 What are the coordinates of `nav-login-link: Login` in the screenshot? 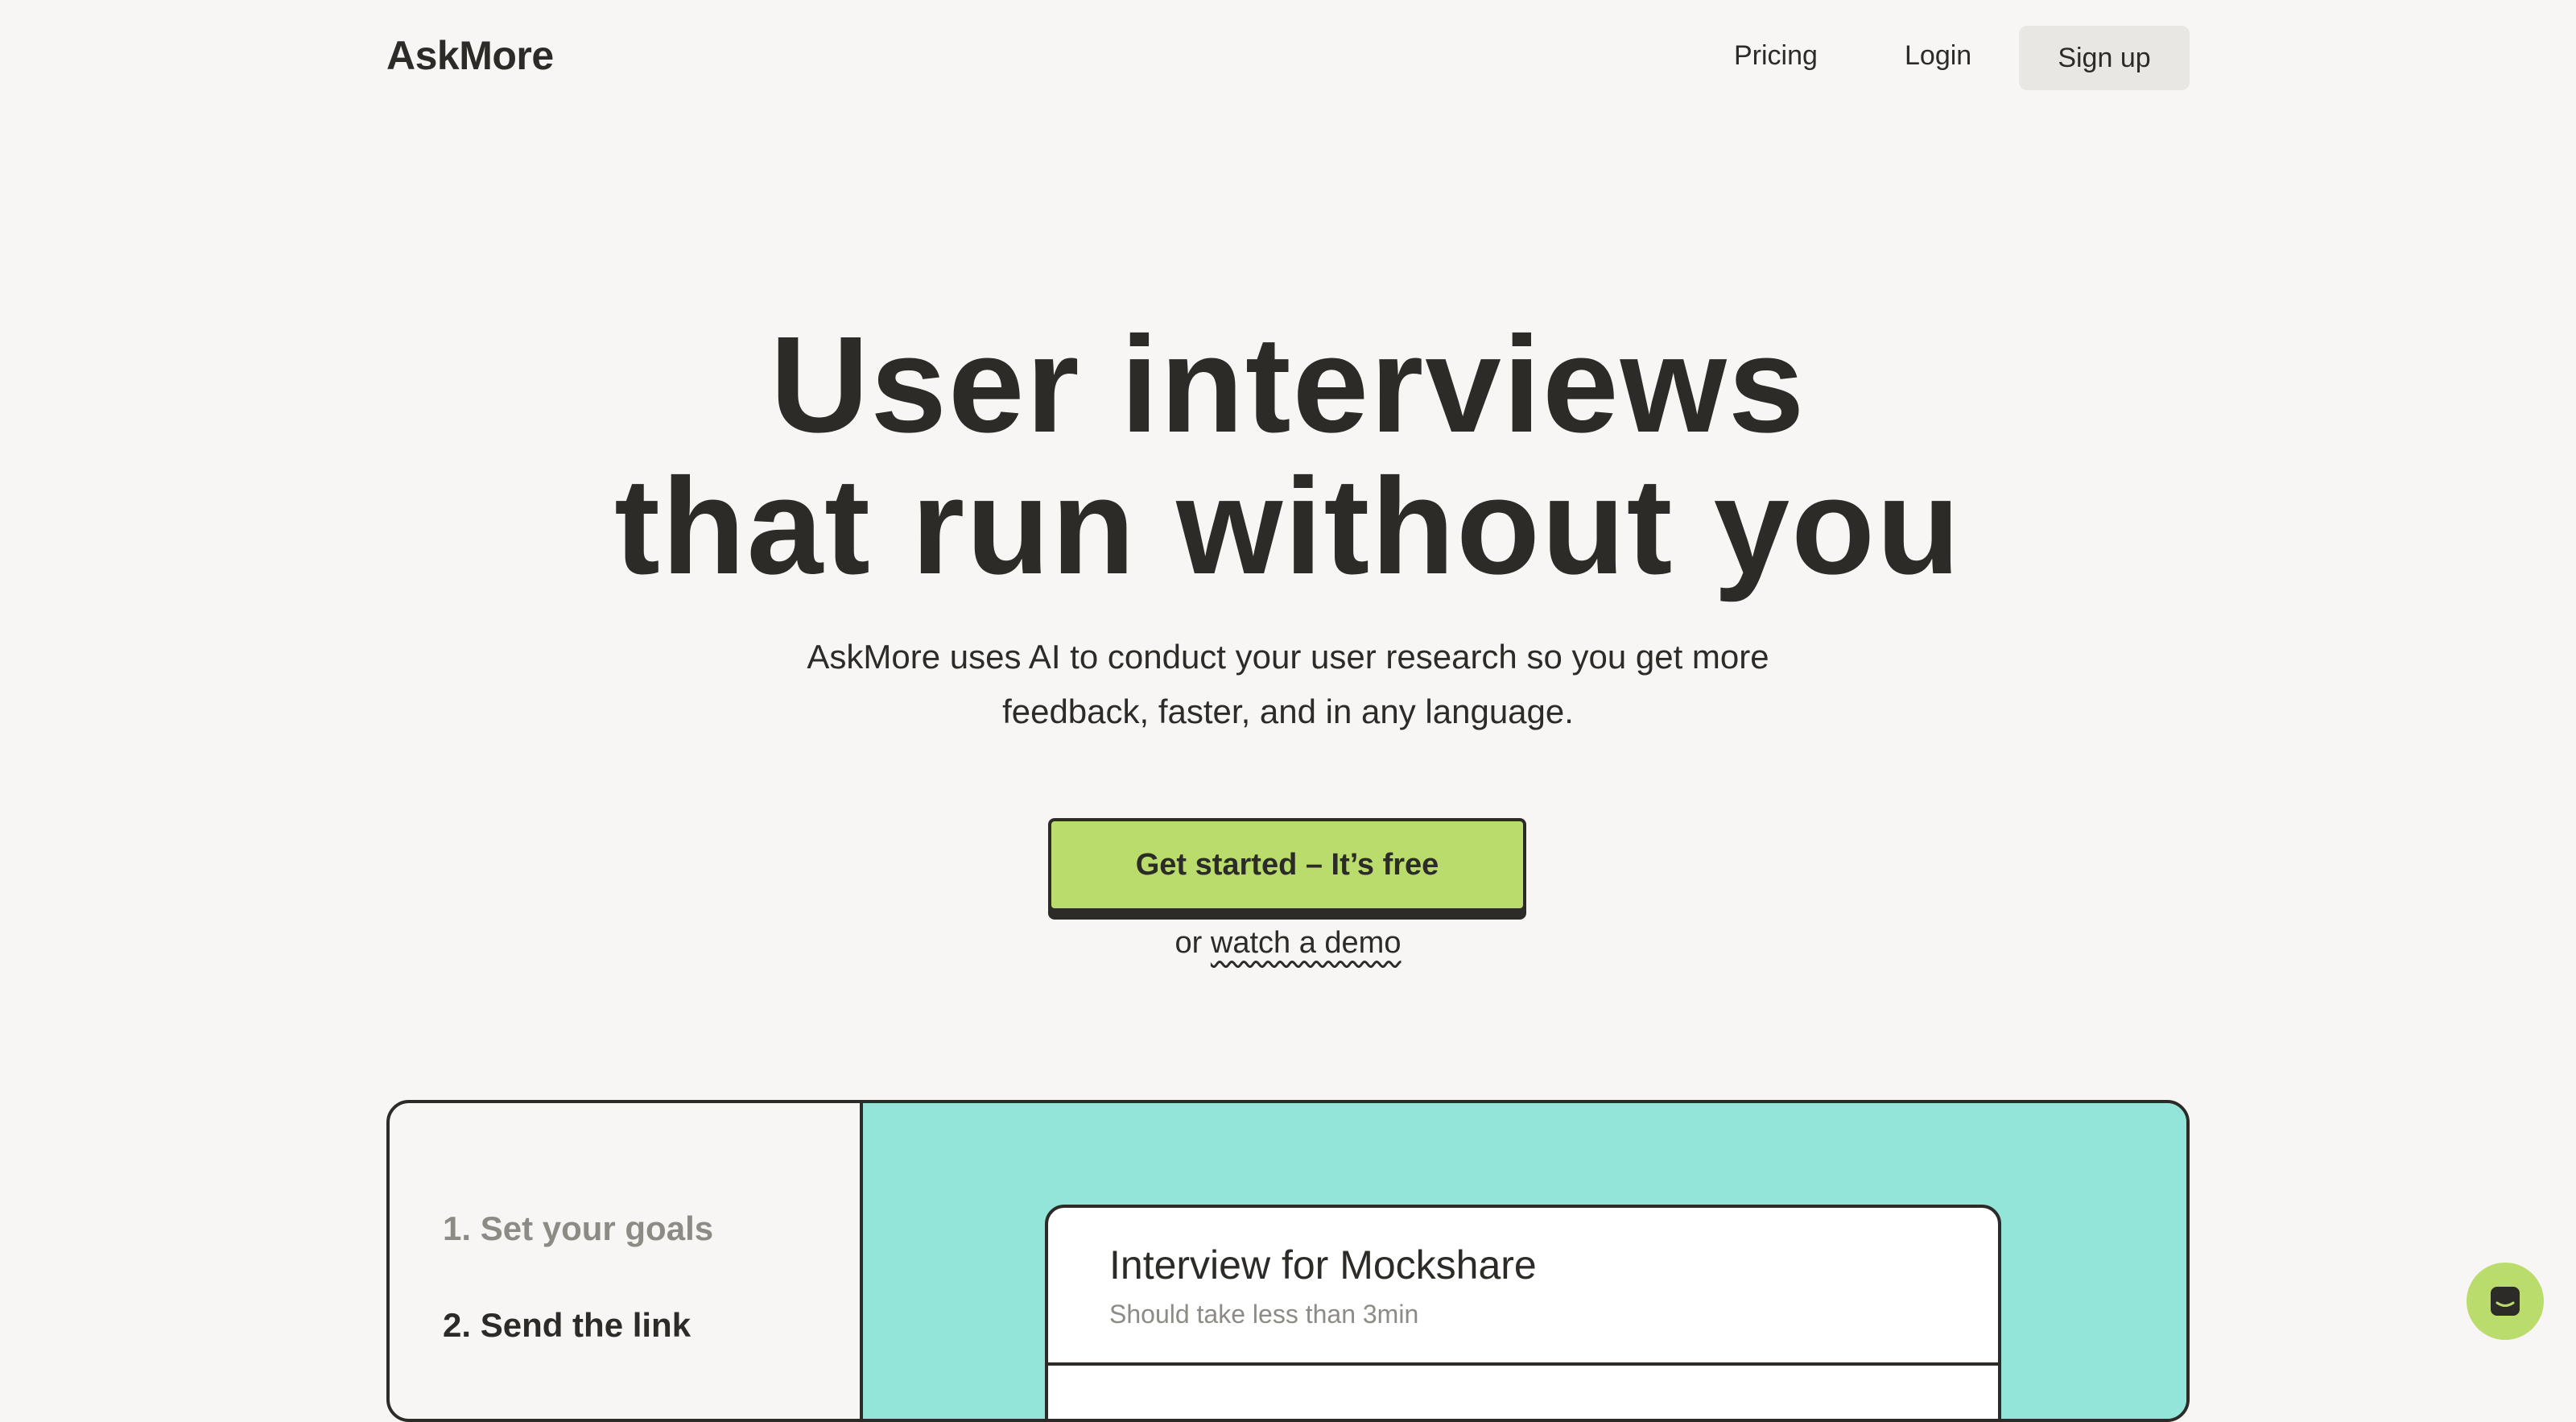 It's located at (1938, 56).